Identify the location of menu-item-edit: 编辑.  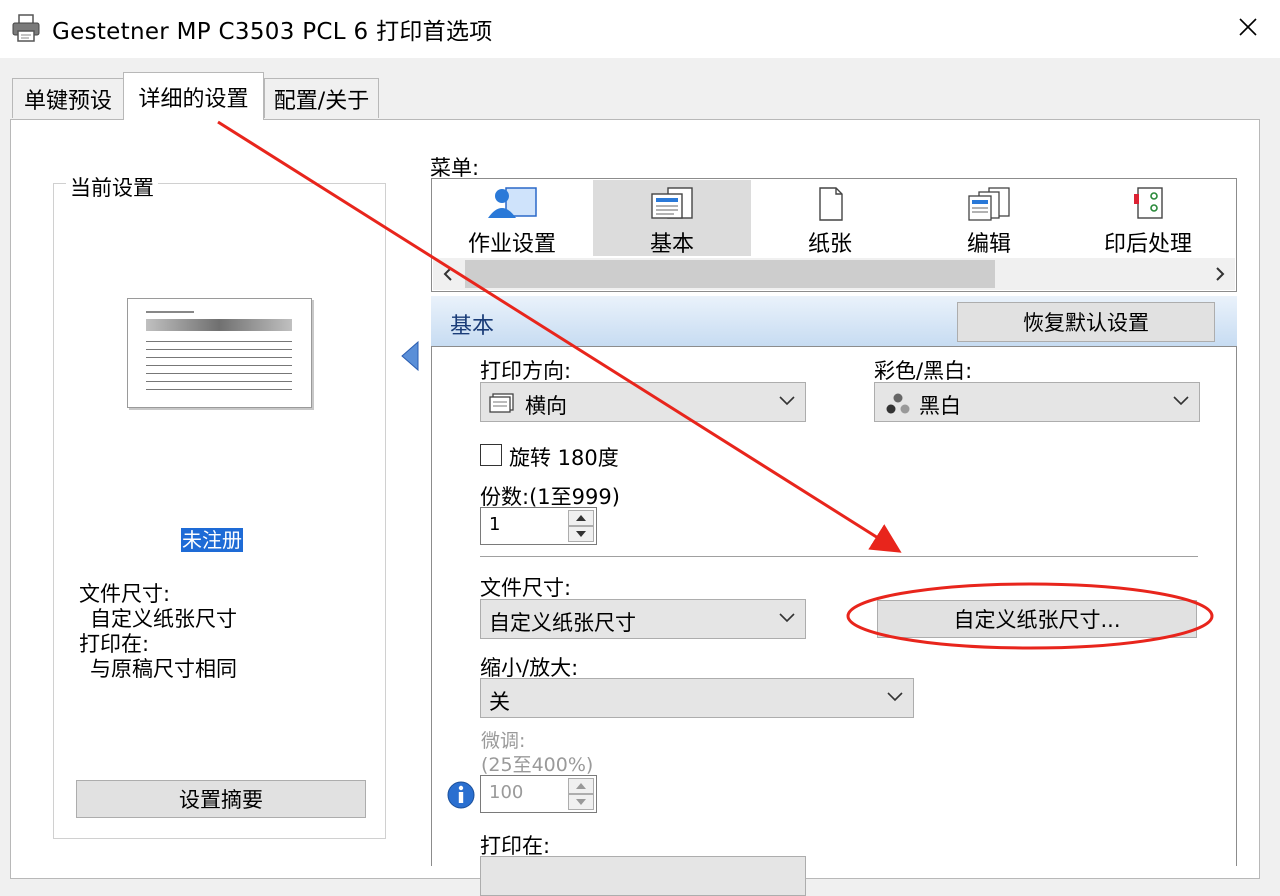
(989, 218).